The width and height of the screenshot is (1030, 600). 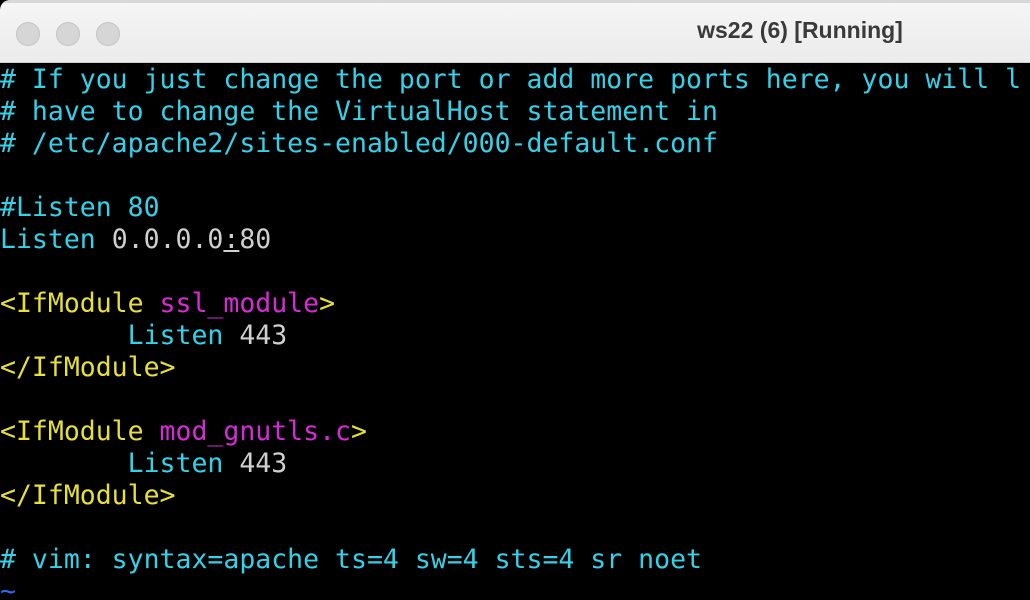 I want to click on terminal-line-6: Listen 0.0.0.0:80, so click(x=515, y=240).